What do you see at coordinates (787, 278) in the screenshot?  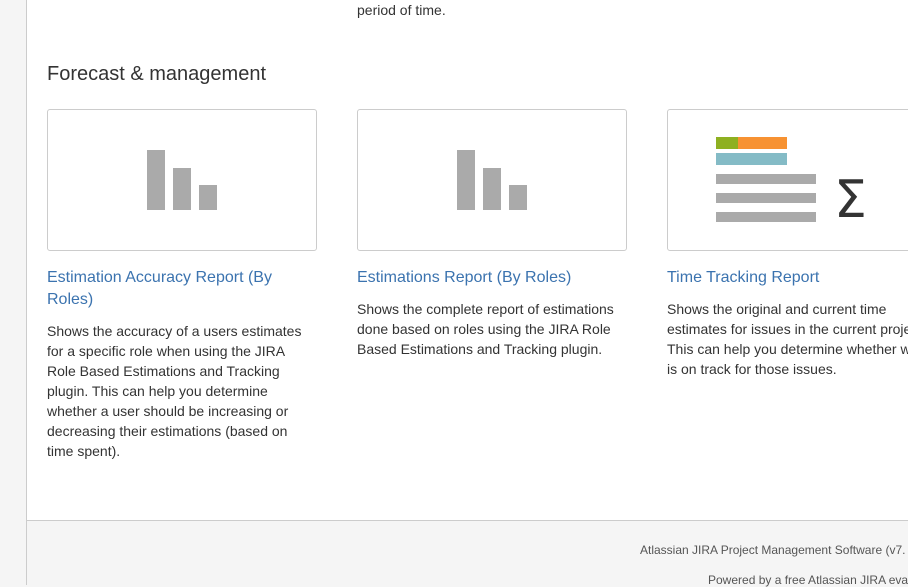 I see `report-link-time-tracking: Time Tracking Report` at bounding box center [787, 278].